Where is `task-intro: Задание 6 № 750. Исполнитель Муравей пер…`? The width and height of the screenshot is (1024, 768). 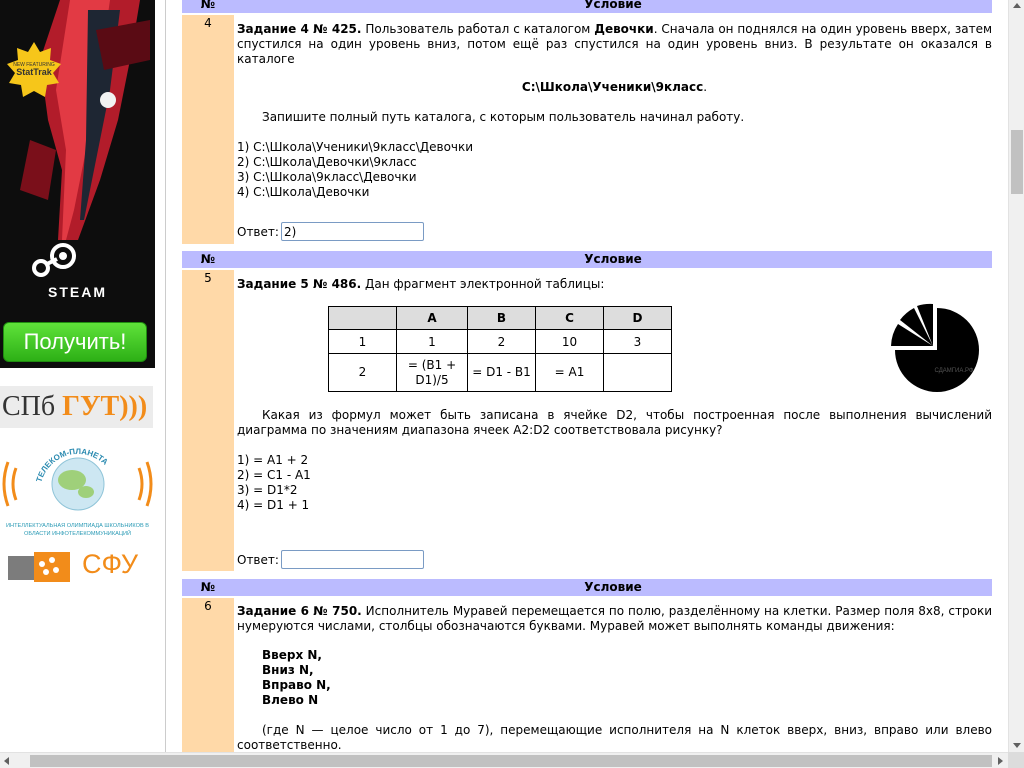
task-intro: Задание 6 № 750. Исполнитель Муравей пер… is located at coordinates (614, 618).